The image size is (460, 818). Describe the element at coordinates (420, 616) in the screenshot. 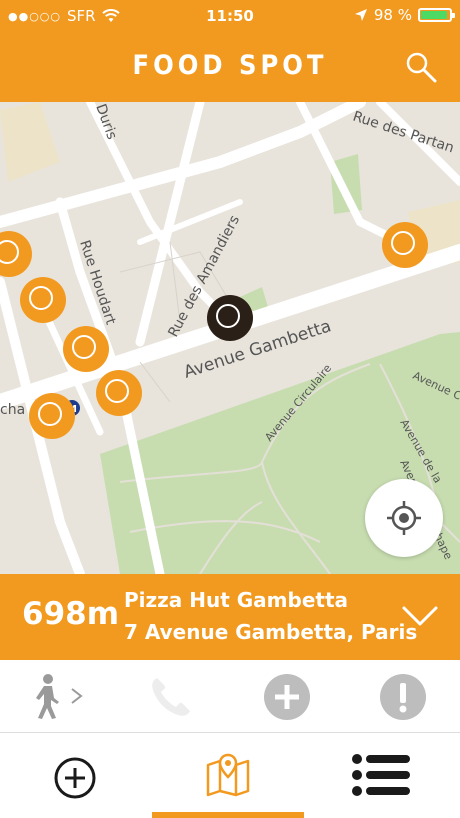

I see `chevron-down-icon` at that location.